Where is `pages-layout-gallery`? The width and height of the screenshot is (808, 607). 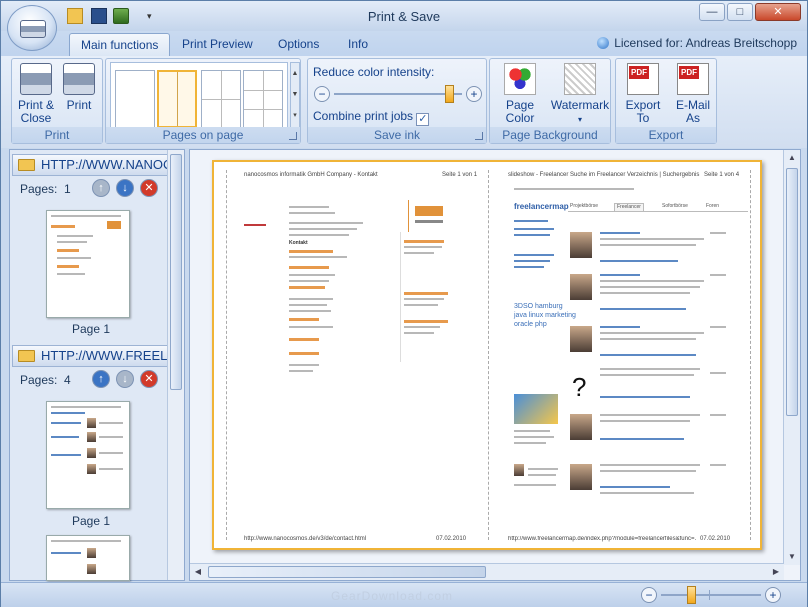
pages-layout-gallery is located at coordinates (199, 95).